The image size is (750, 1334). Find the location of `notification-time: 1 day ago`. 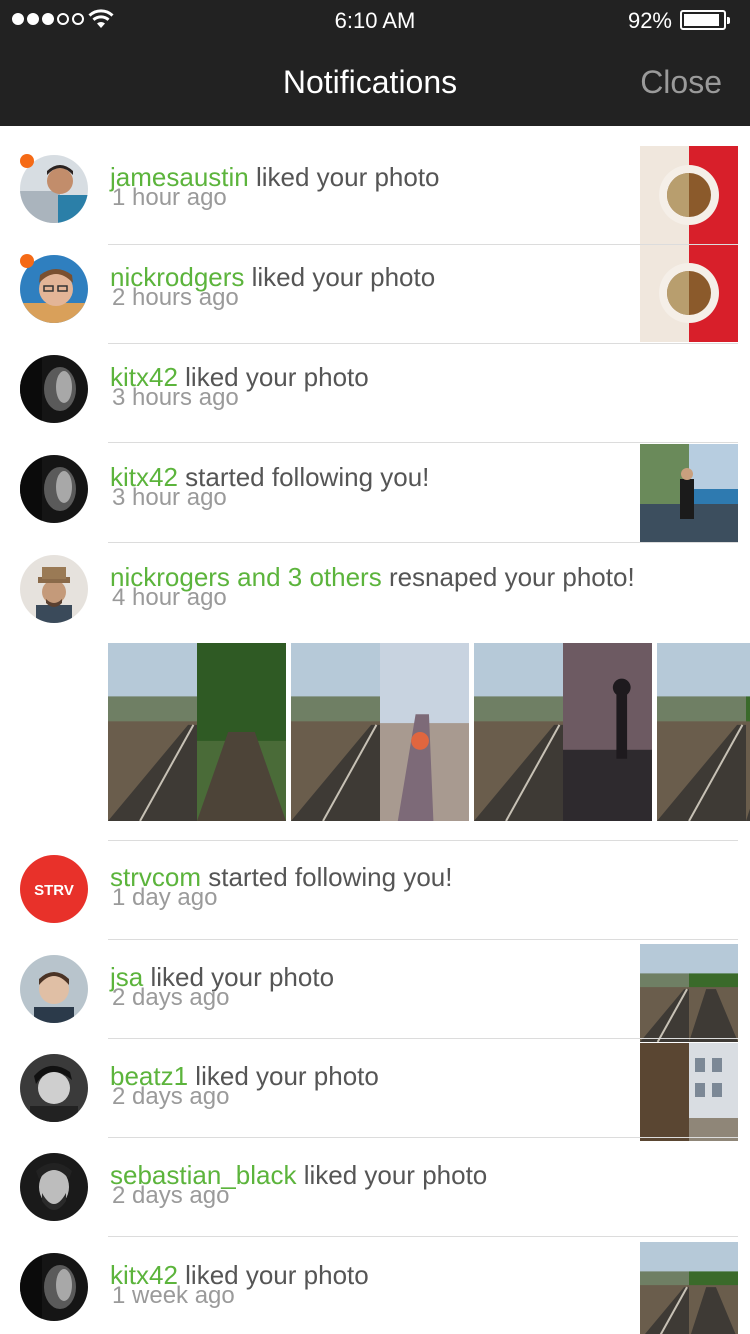

notification-time: 1 day ago is located at coordinates (165, 897).